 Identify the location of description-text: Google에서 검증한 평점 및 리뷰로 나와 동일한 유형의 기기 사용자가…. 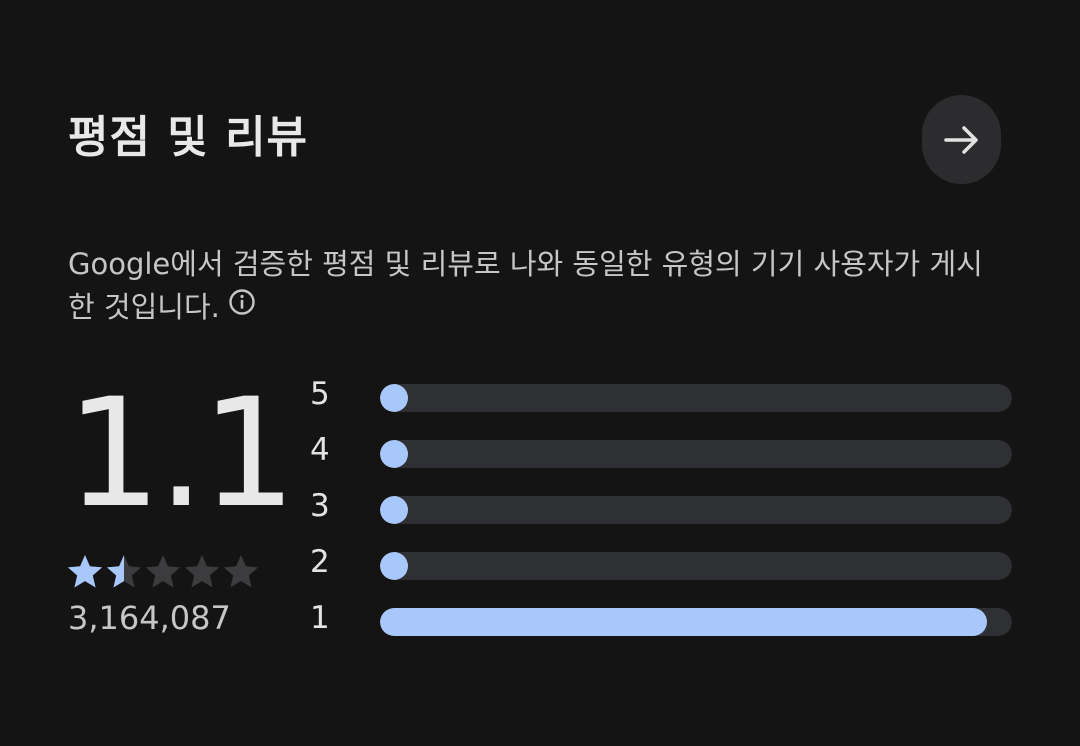
(525, 285).